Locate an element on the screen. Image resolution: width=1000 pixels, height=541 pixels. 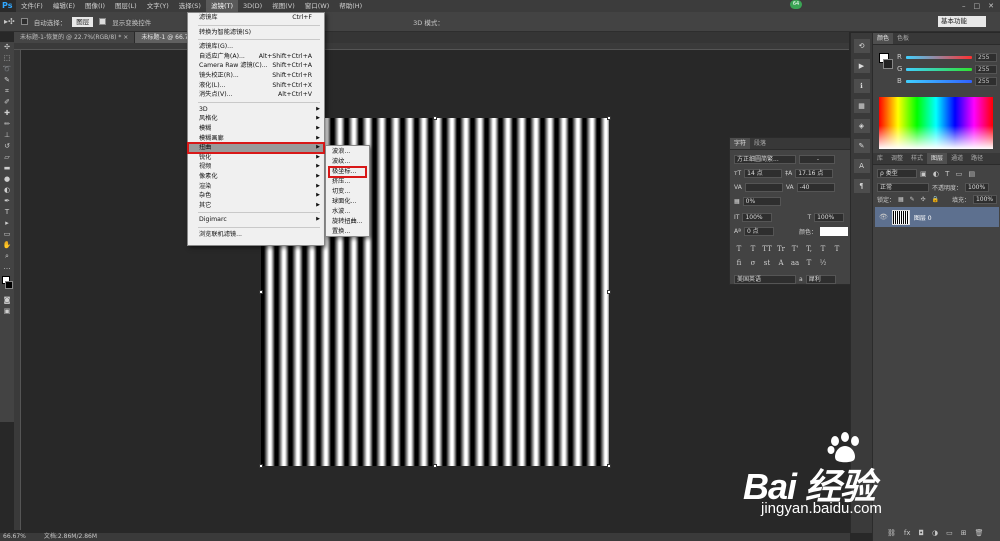
filter-menu-item: 消失点(V)... Alt+Ctrl+V is located at coordinates (256, 95).